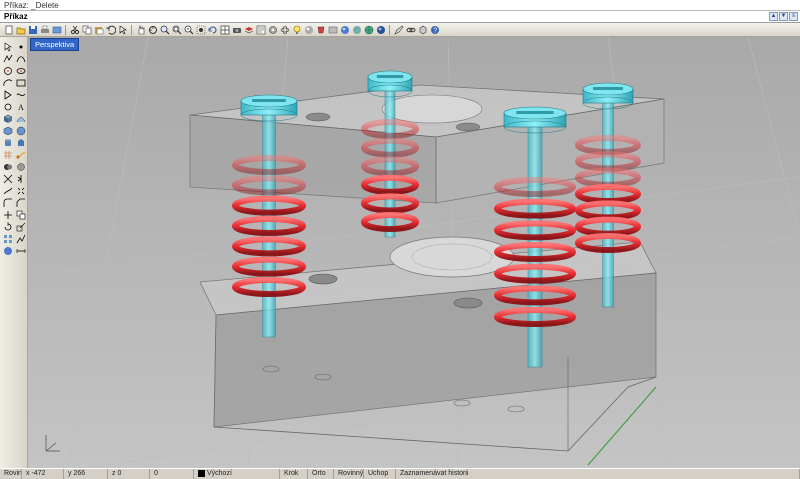 Image resolution: width=800 pixels, height=479 pixels. Describe the element at coordinates (20, 142) in the screenshot. I see `extrude-icon` at that location.